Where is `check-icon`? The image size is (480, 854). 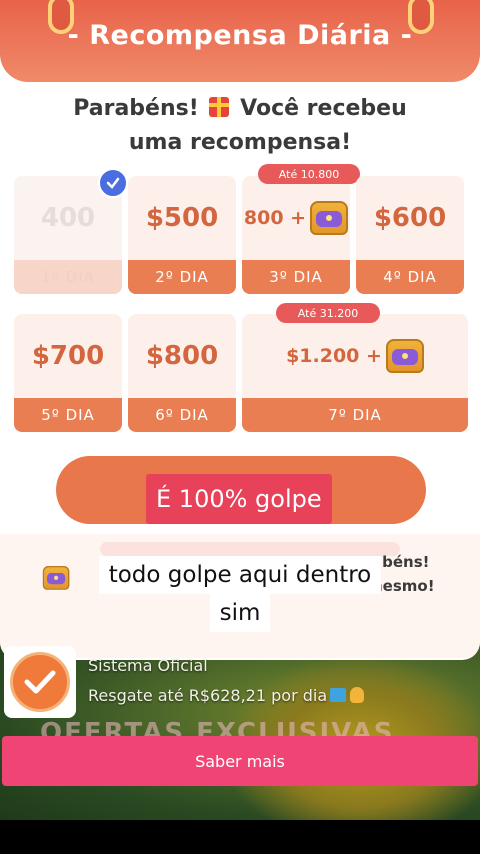
check-icon is located at coordinates (113, 183).